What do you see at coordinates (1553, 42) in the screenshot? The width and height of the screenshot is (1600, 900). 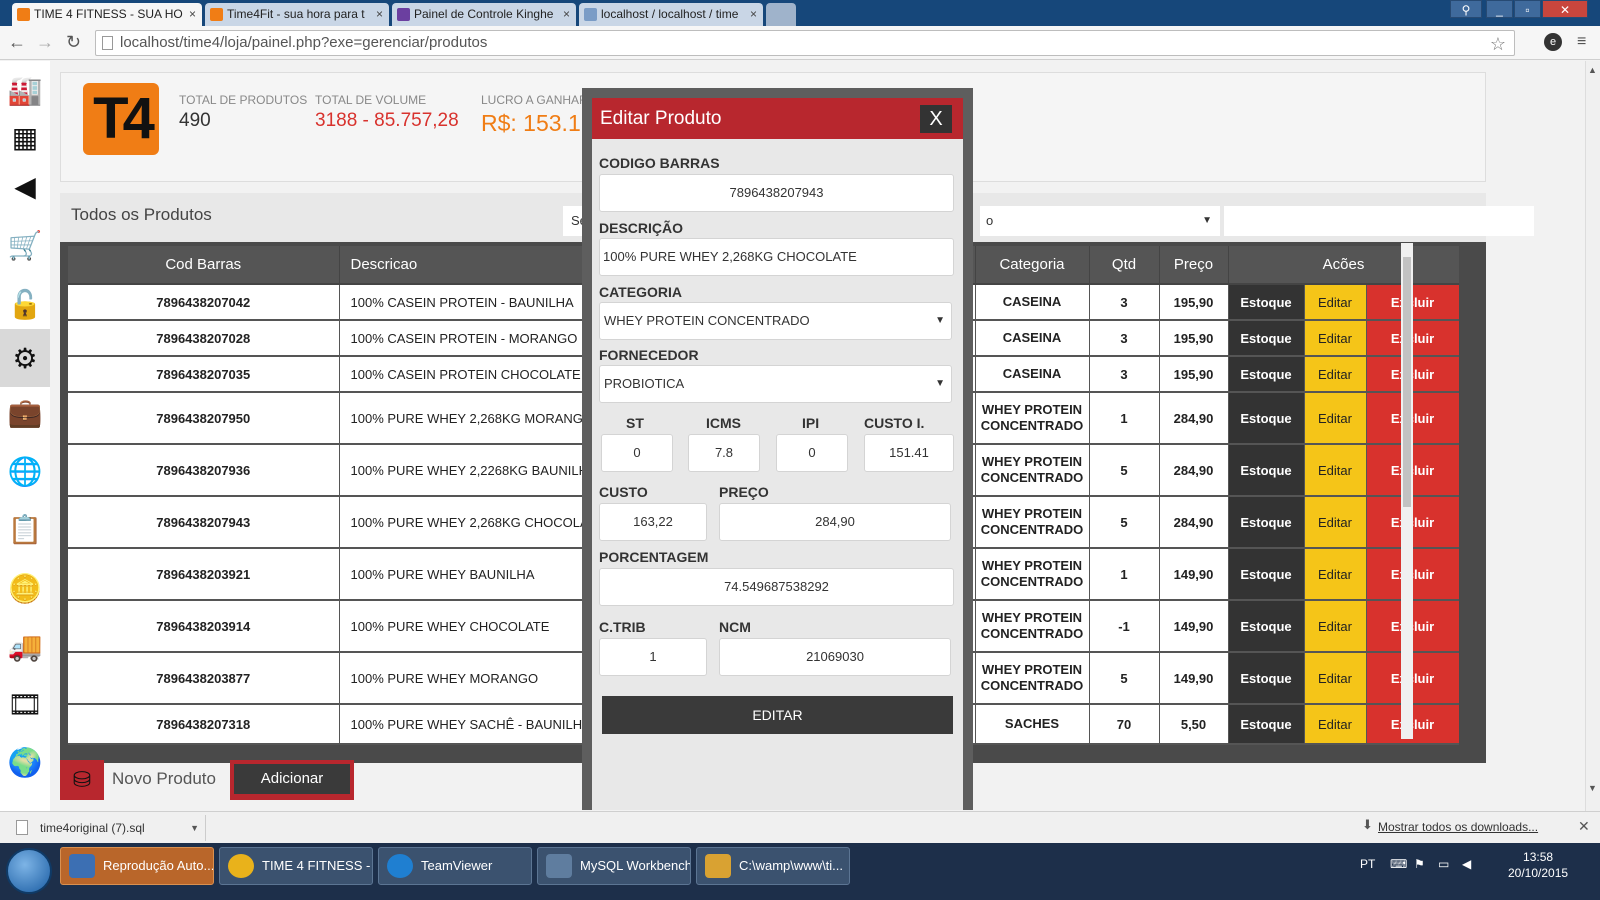 I see `extension-icon: e` at bounding box center [1553, 42].